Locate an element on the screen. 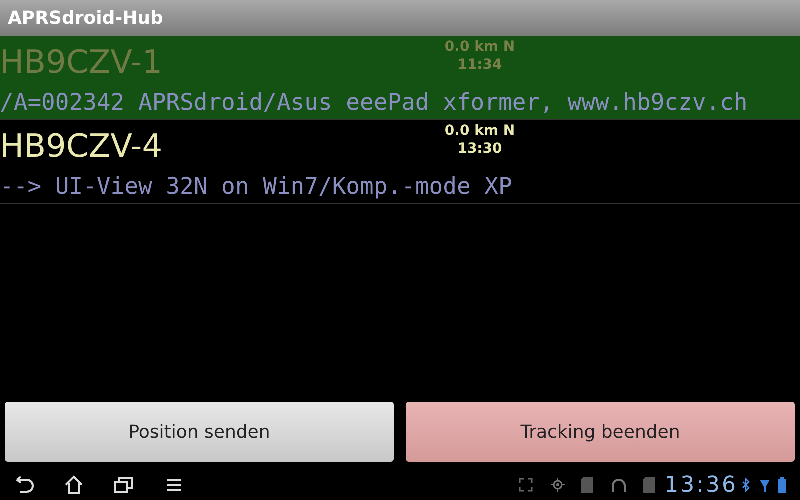 The image size is (800, 500). menu-icon is located at coordinates (174, 485).